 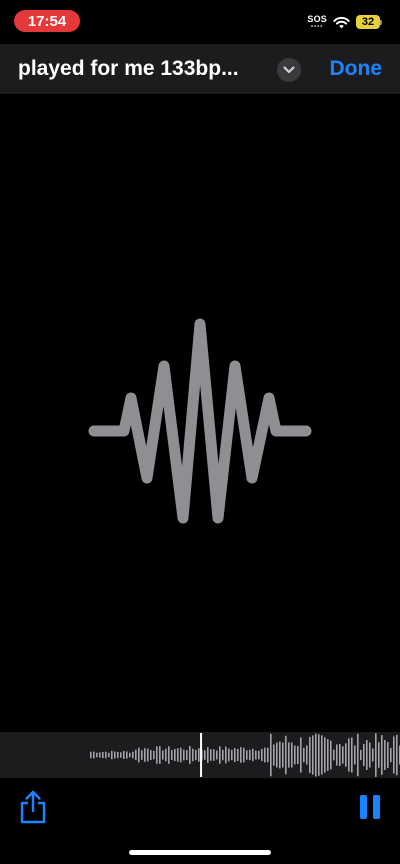 I want to click on status-bar: 17:54 SOS •••• 32, so click(x=200, y=22).